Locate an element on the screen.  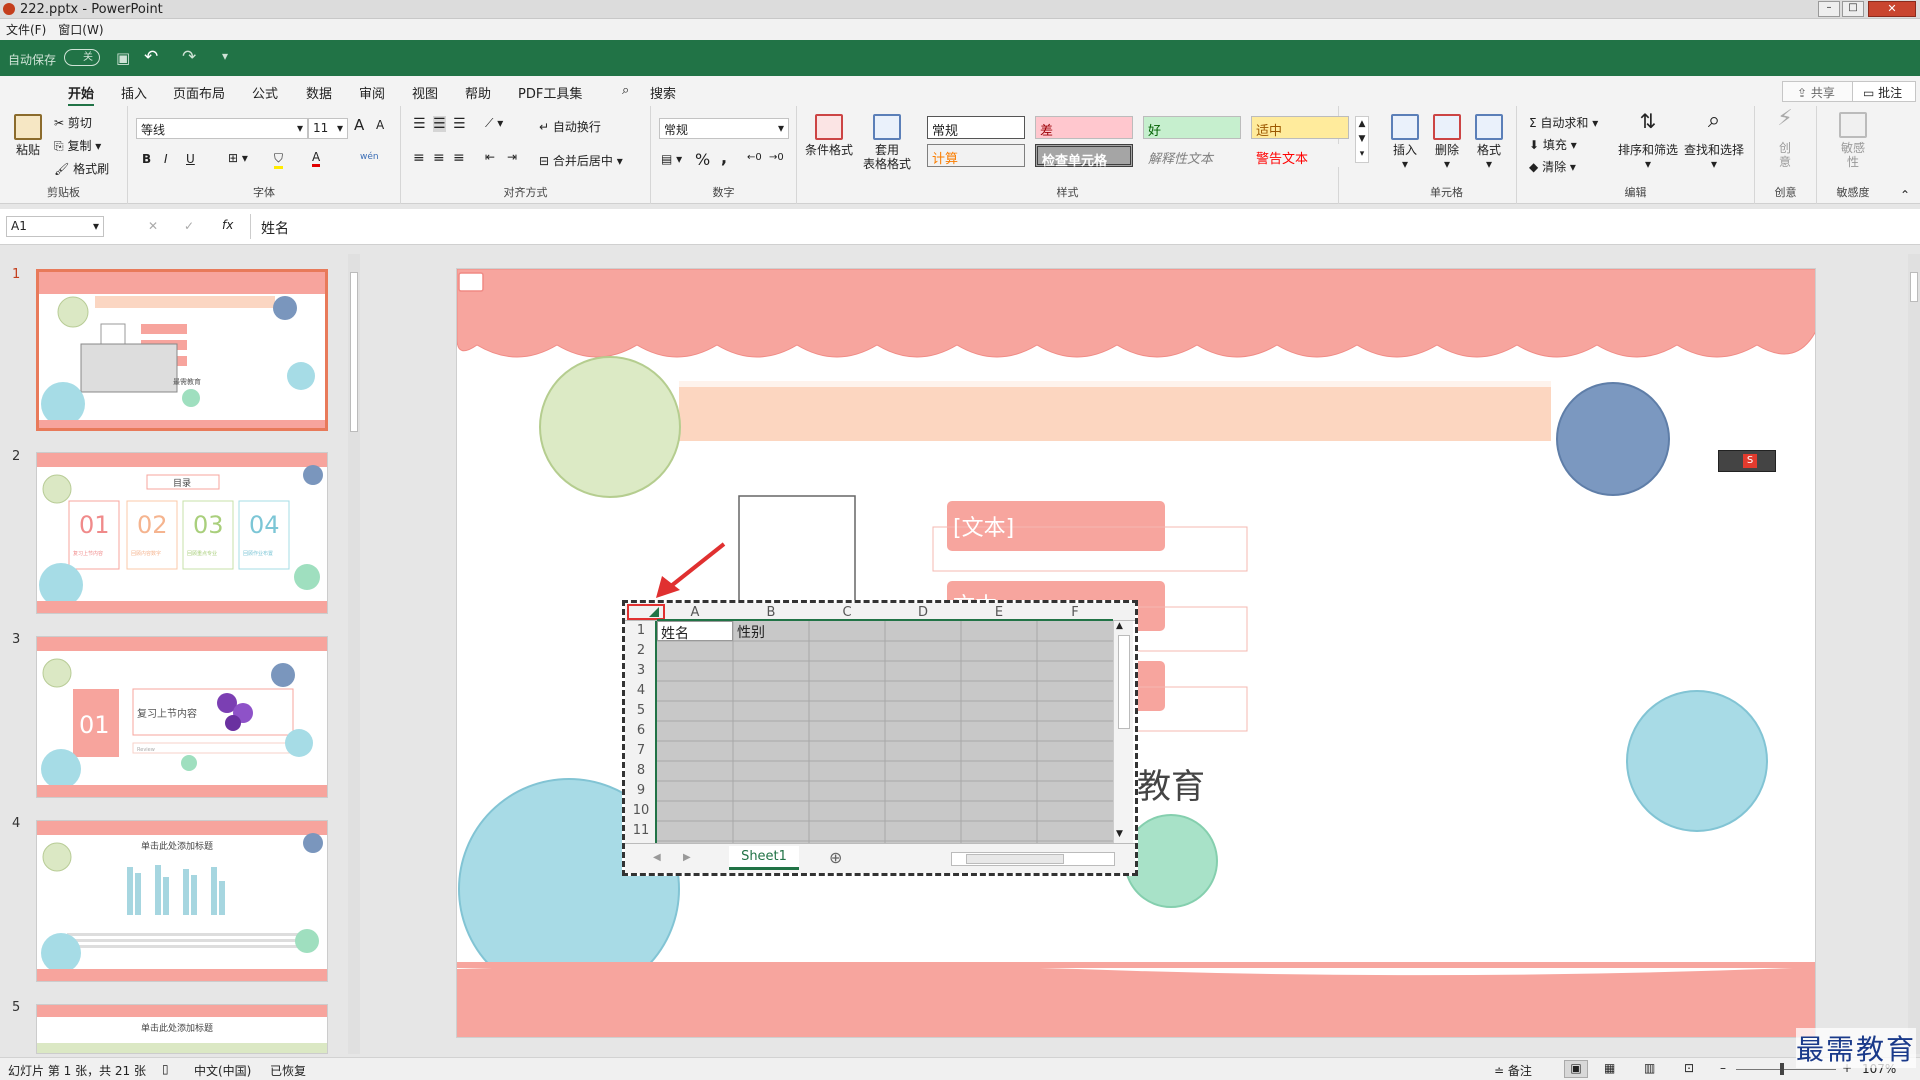
tab-page-layout: 页面布局 is located at coordinates (199, 92).